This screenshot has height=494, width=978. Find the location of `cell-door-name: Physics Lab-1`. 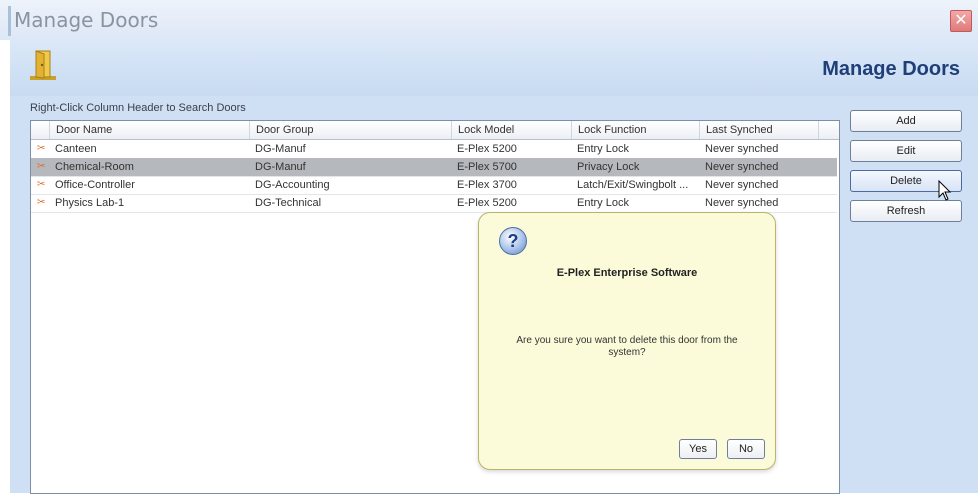

cell-door-name: Physics Lab-1 is located at coordinates (90, 203).